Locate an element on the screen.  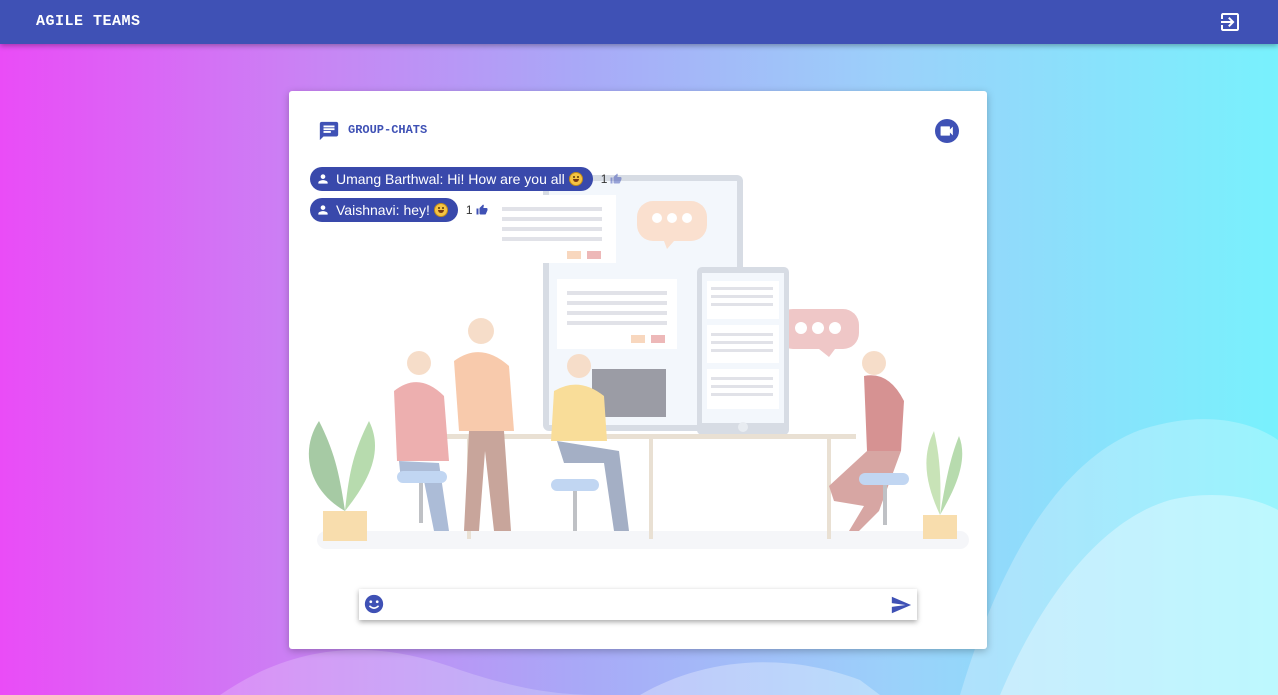
chat-icon is located at coordinates (329, 131).